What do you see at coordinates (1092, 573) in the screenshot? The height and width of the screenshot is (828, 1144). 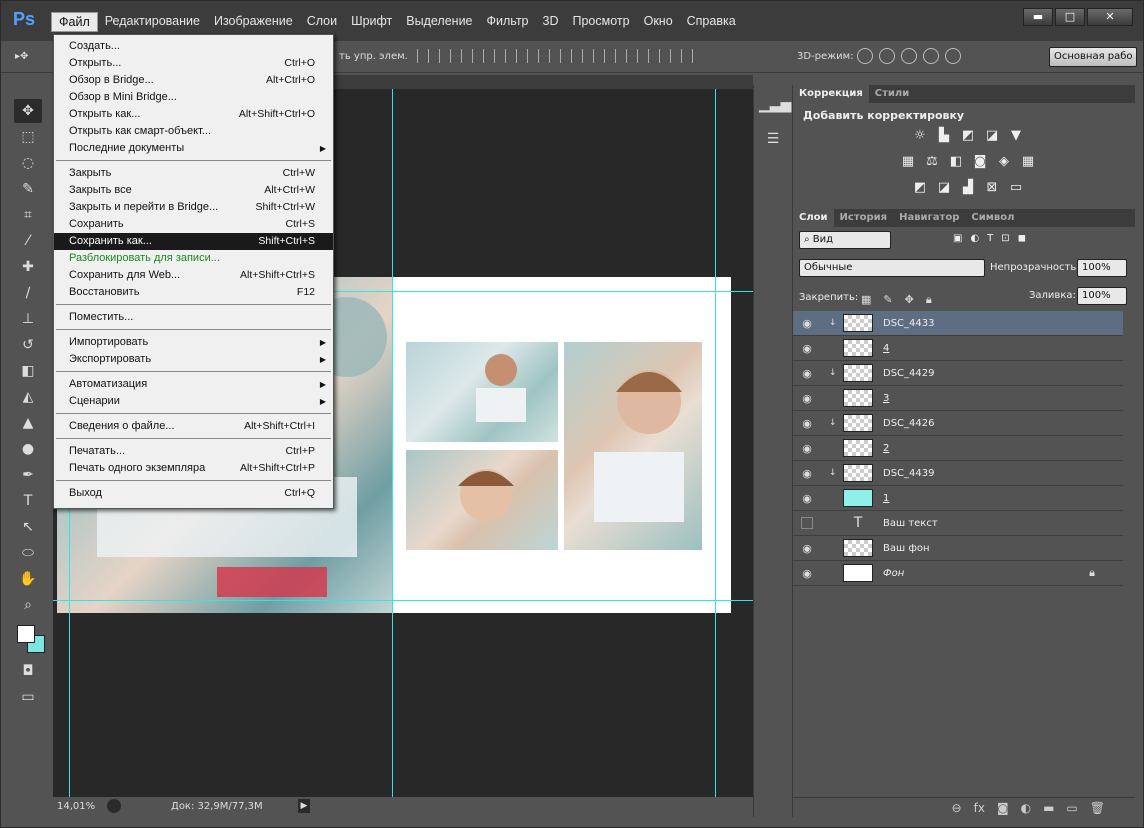 I see `layer-lock-icon: 🔒︎` at bounding box center [1092, 573].